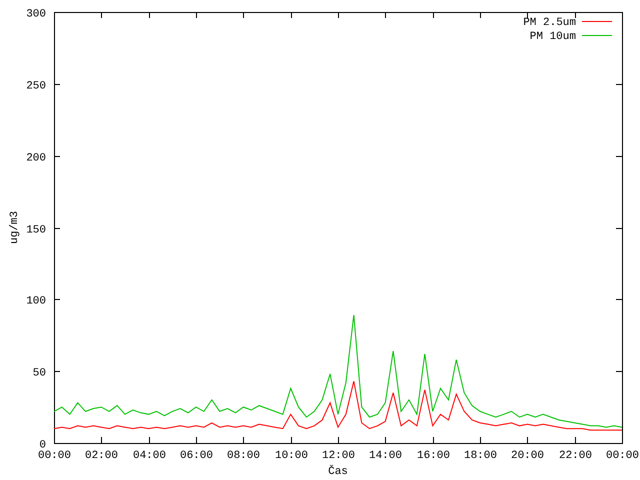 The width and height of the screenshot is (640, 480). Describe the element at coordinates (243, 456) in the screenshot. I see `x-tick-label: 08:00` at that location.